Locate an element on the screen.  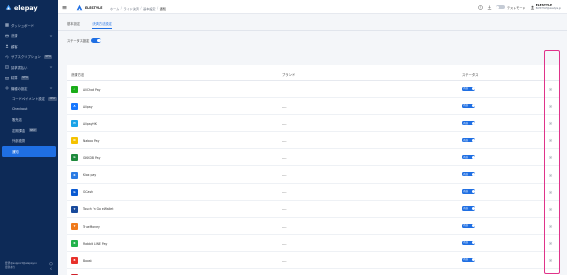
elepay-logo-icon is located at coordinates (8, 7).